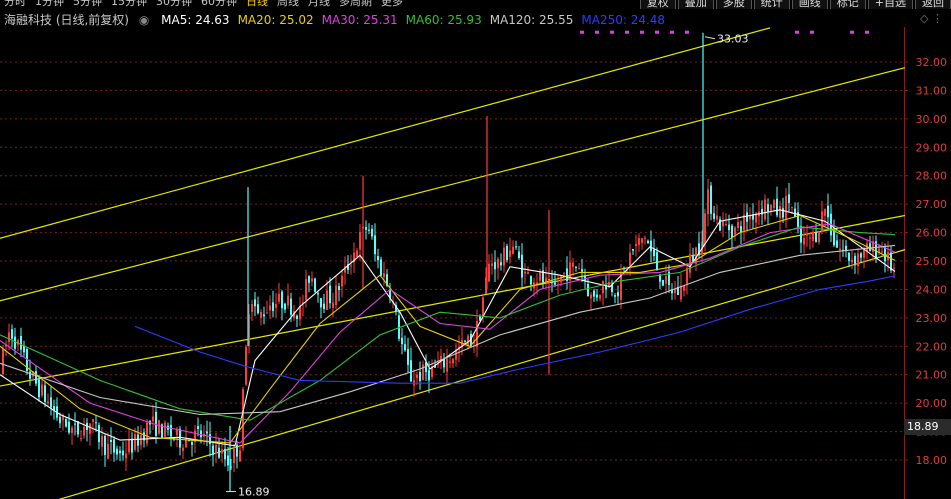 The width and height of the screenshot is (951, 499). What do you see at coordinates (657, 4) in the screenshot?
I see `tool-button: 复权` at bounding box center [657, 4].